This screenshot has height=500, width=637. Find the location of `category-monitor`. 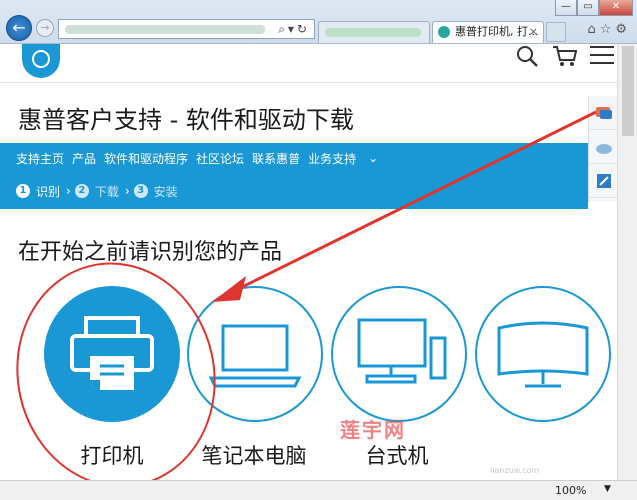

category-monitor is located at coordinates (543, 354).